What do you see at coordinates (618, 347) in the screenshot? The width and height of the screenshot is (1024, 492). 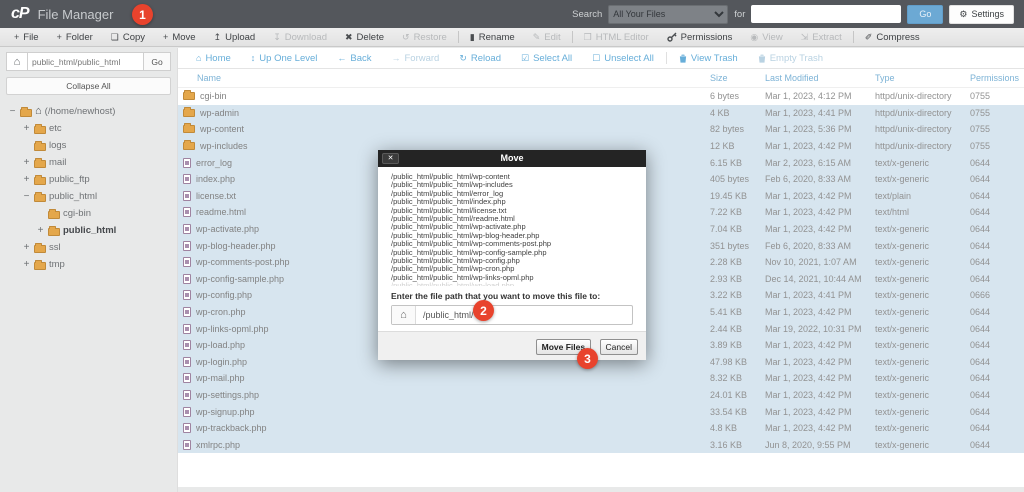 I see `cancel-button: Cancel` at bounding box center [618, 347].